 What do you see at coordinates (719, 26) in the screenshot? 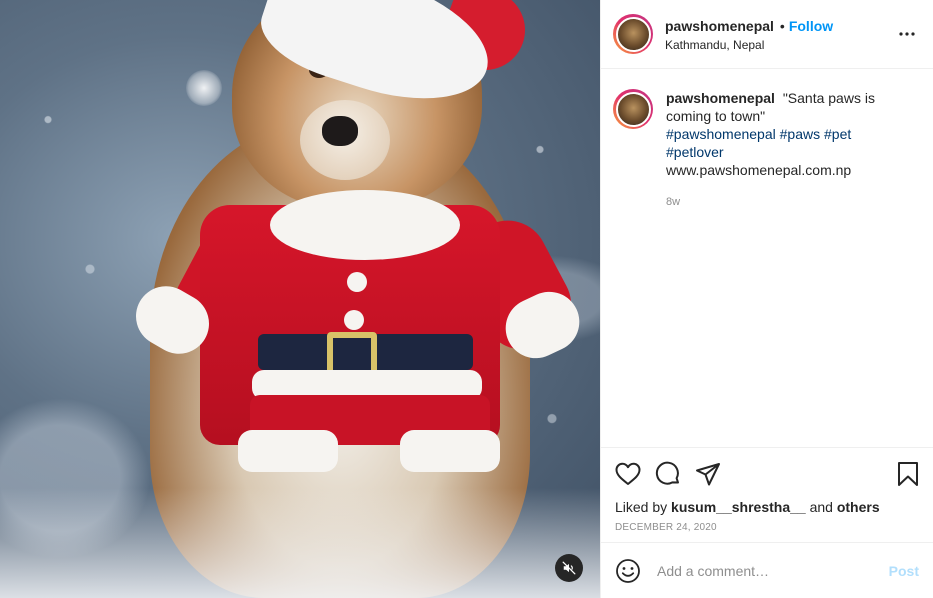
I see `header-username: pawshomenepal` at bounding box center [719, 26].